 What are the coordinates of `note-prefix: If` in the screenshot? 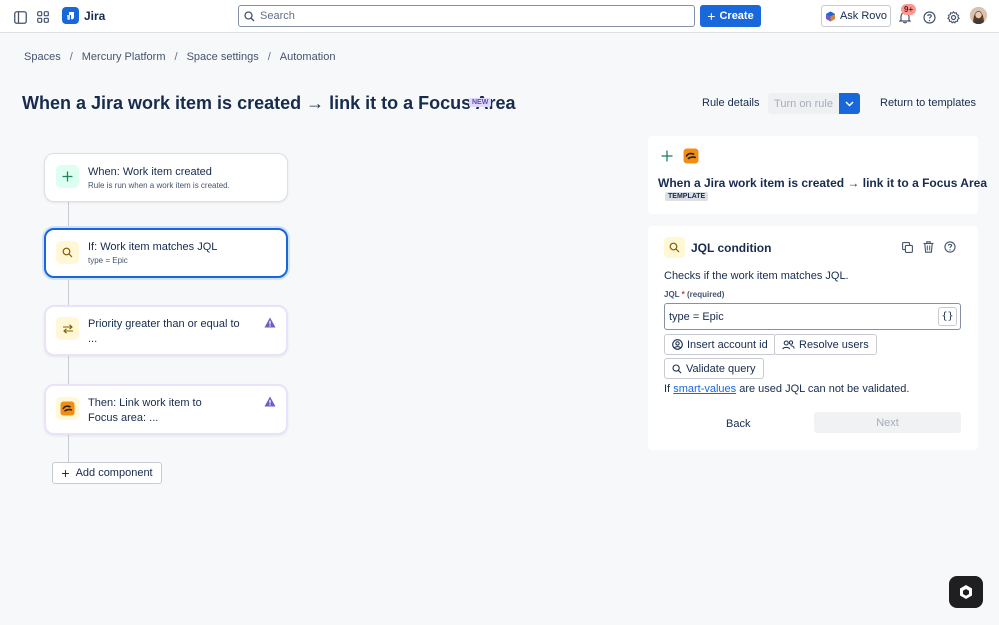 It's located at (667, 389).